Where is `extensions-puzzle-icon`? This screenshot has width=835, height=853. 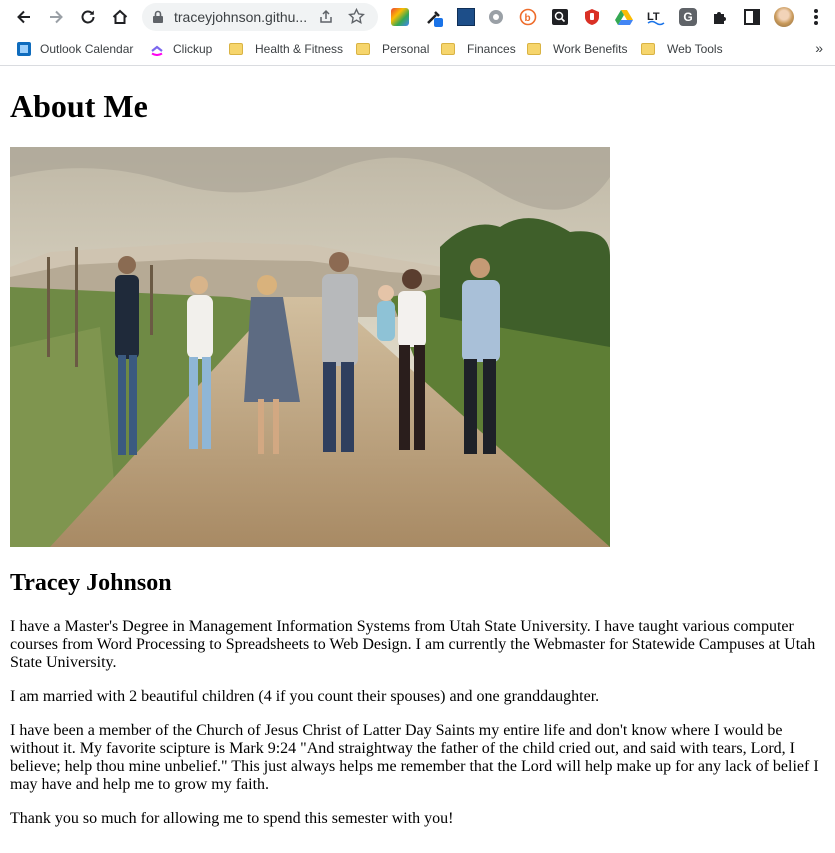
extensions-puzzle-icon is located at coordinates (720, 17).